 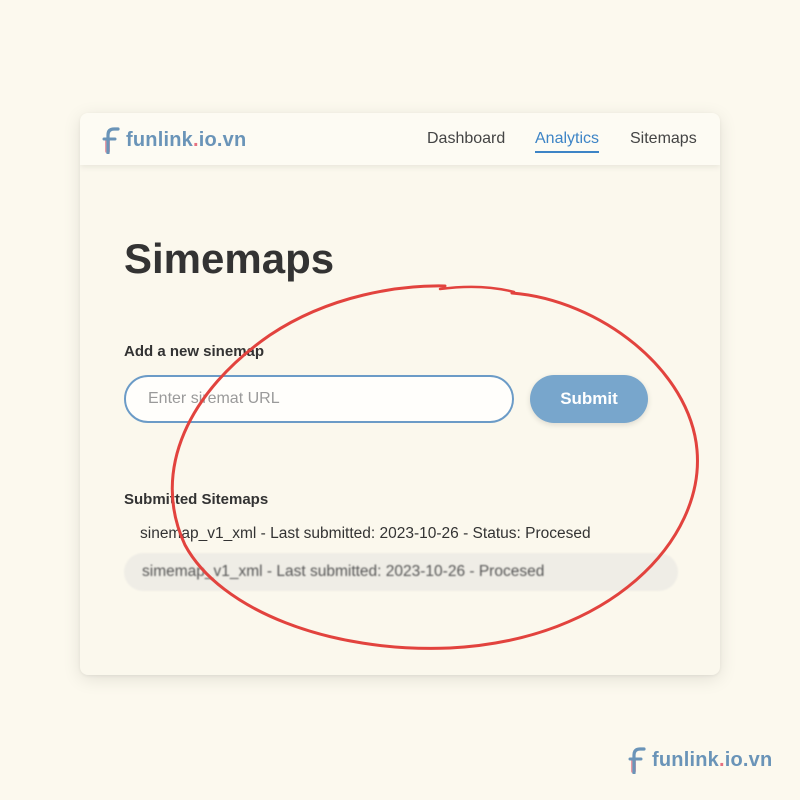 What do you see at coordinates (319, 399) in the screenshot?
I see `sitemap-url-input` at bounding box center [319, 399].